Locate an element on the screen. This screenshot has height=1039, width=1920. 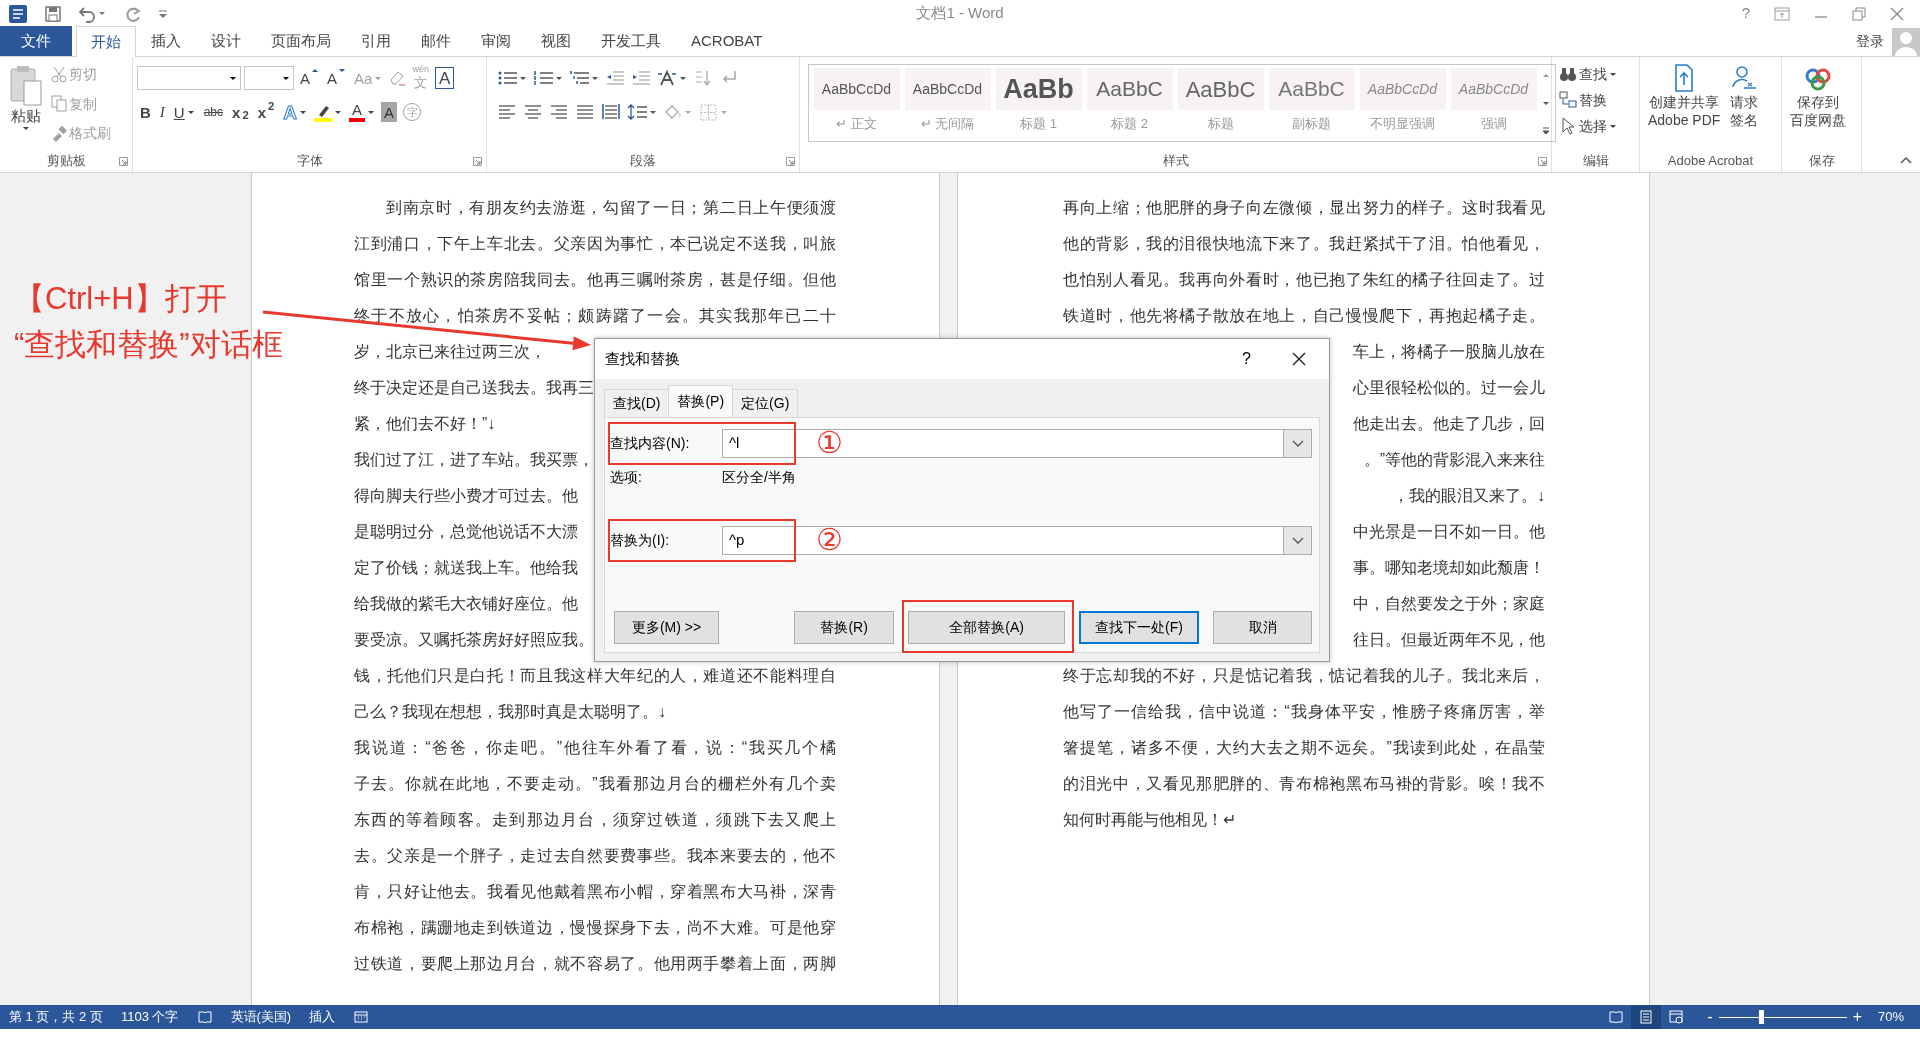
group-label: 剪贴板 is located at coordinates (66, 161).